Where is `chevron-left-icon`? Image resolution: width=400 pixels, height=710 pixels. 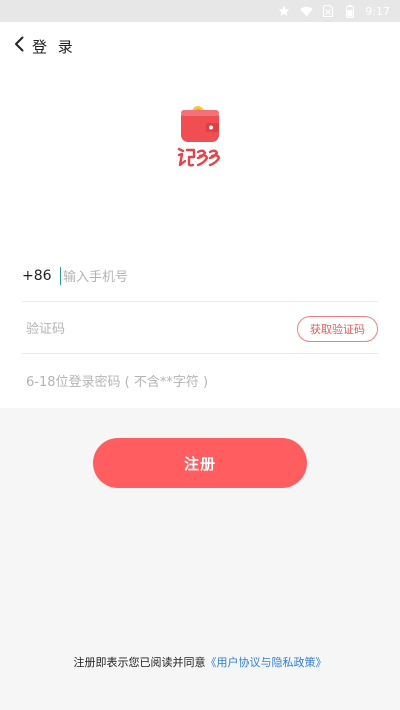
chevron-left-icon is located at coordinates (19, 46).